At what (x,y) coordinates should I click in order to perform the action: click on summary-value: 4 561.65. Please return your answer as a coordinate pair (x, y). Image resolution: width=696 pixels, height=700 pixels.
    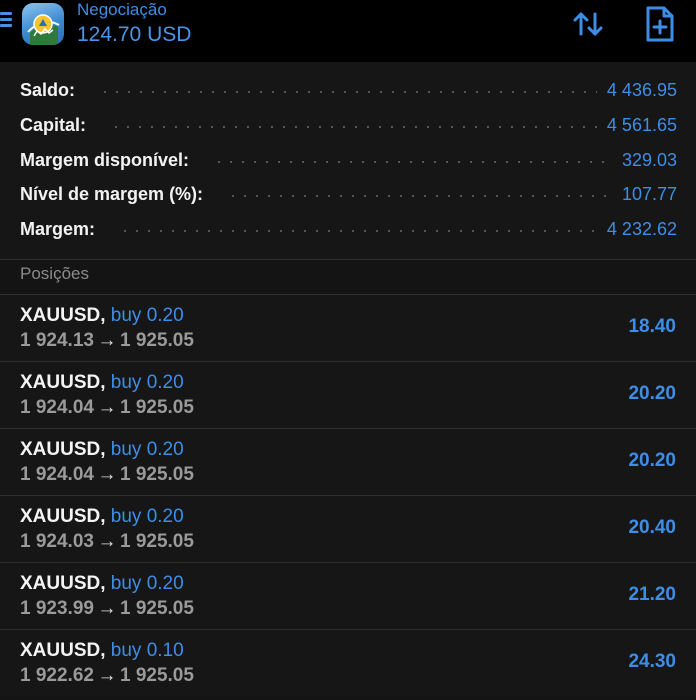
    Looking at the image, I should click on (641, 124).